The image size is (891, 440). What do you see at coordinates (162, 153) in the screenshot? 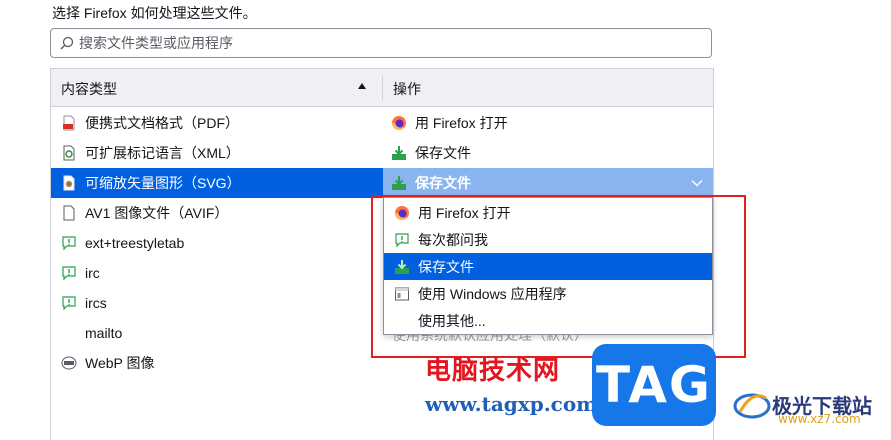
I see `content-type-label: 可扩展标记语言（XML）` at bounding box center [162, 153].